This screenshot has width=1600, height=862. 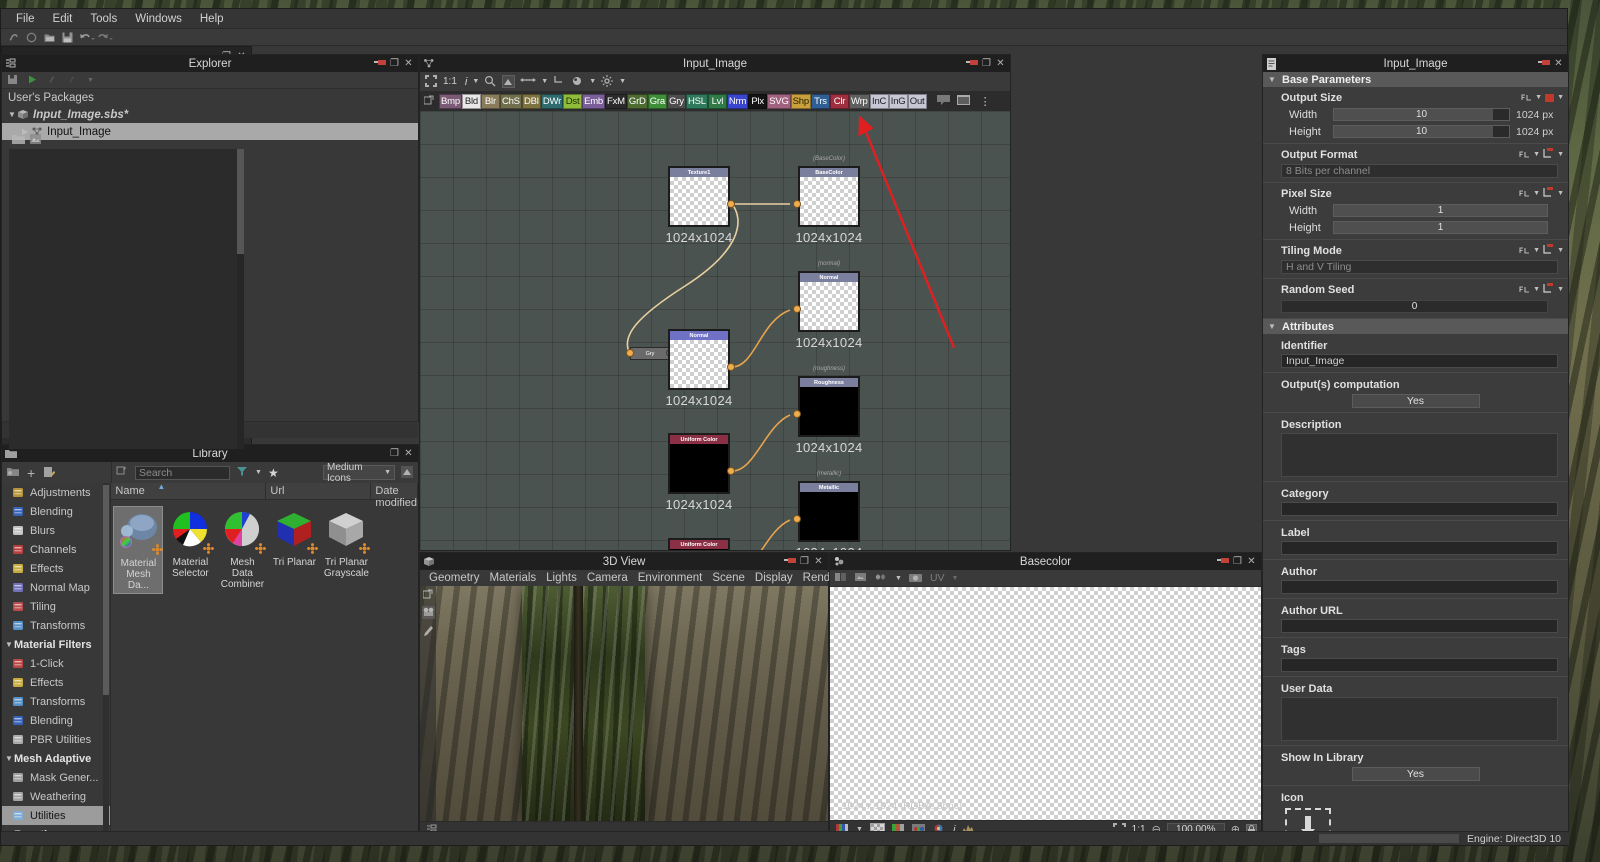 I want to click on pixel-size-width-slider: 1, so click(x=1440, y=210).